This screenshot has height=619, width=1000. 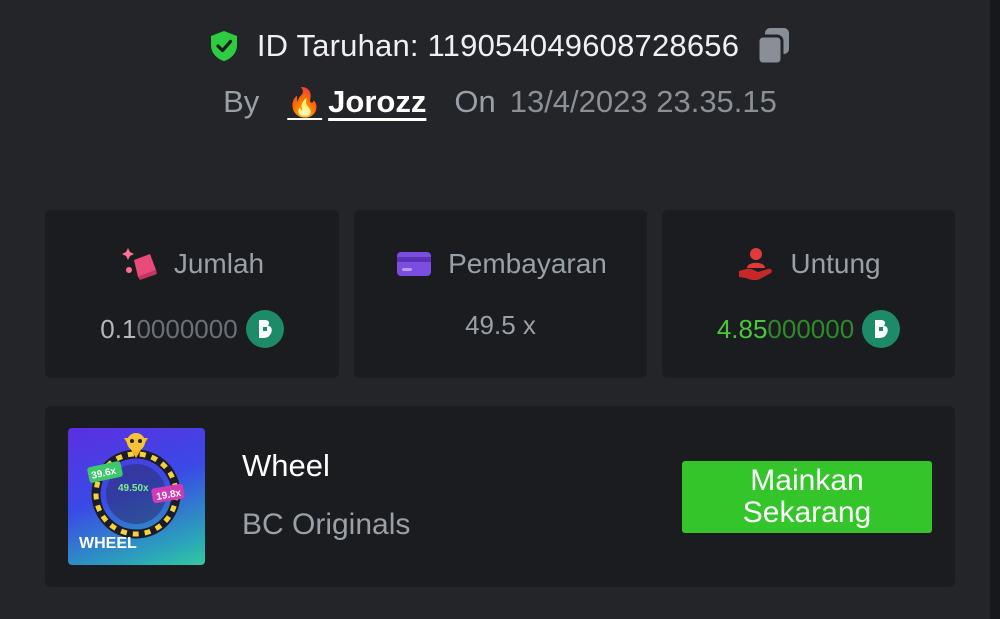 What do you see at coordinates (500, 294) in the screenshot?
I see `payout-card: Pembayaran 49.5 x` at bounding box center [500, 294].